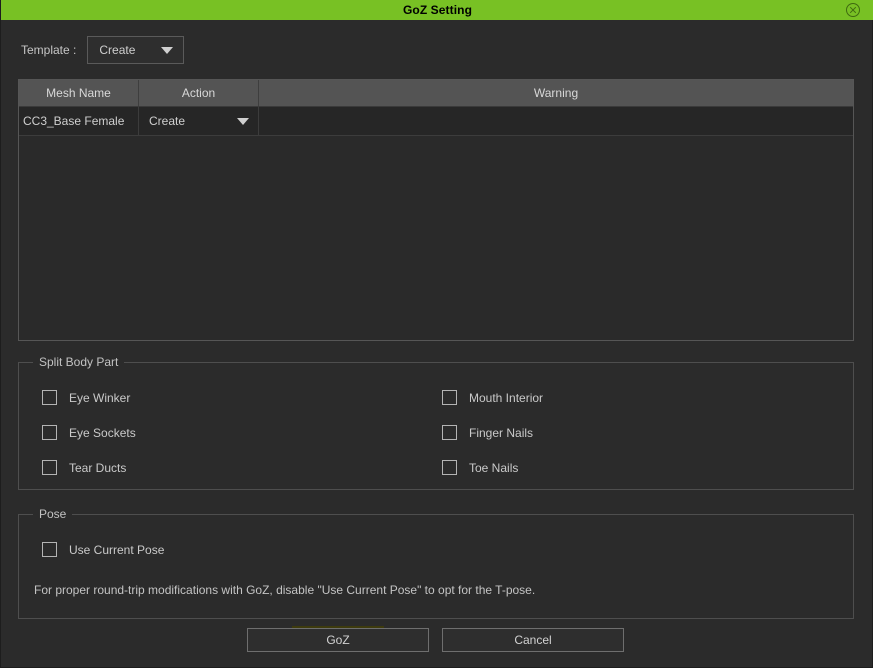  I want to click on row-action-dropdown: Create, so click(198, 121).